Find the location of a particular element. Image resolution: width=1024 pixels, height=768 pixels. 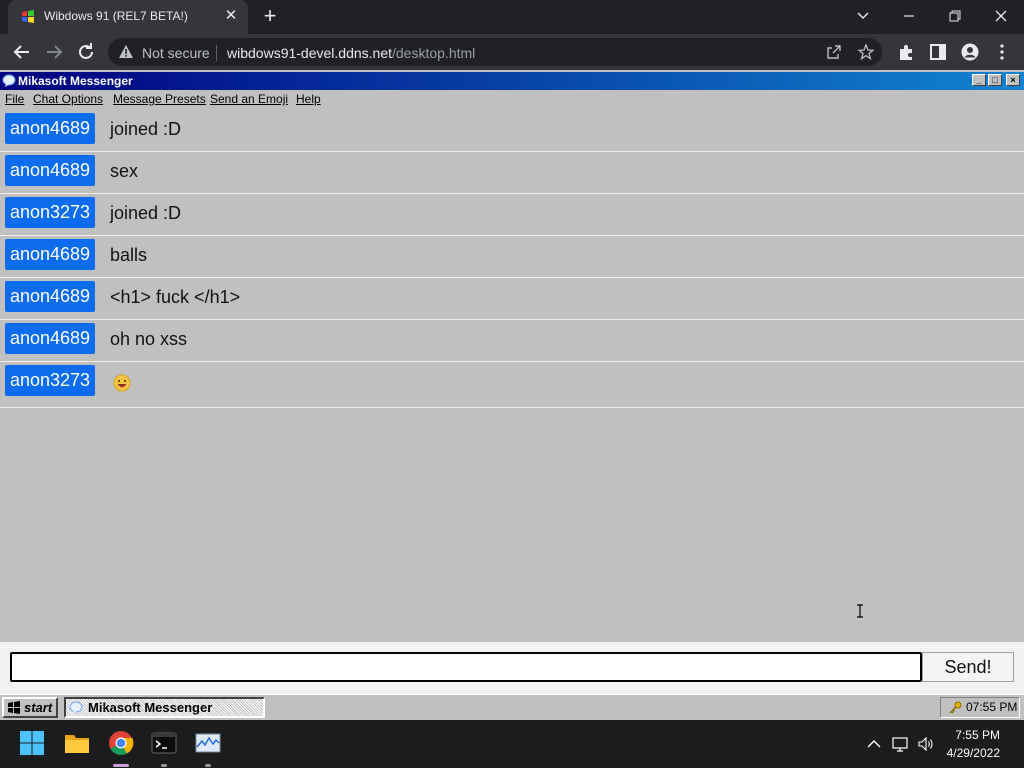

w91-taskbar-messenger-button: Mikasoft Messenger is located at coordinates (164, 707).